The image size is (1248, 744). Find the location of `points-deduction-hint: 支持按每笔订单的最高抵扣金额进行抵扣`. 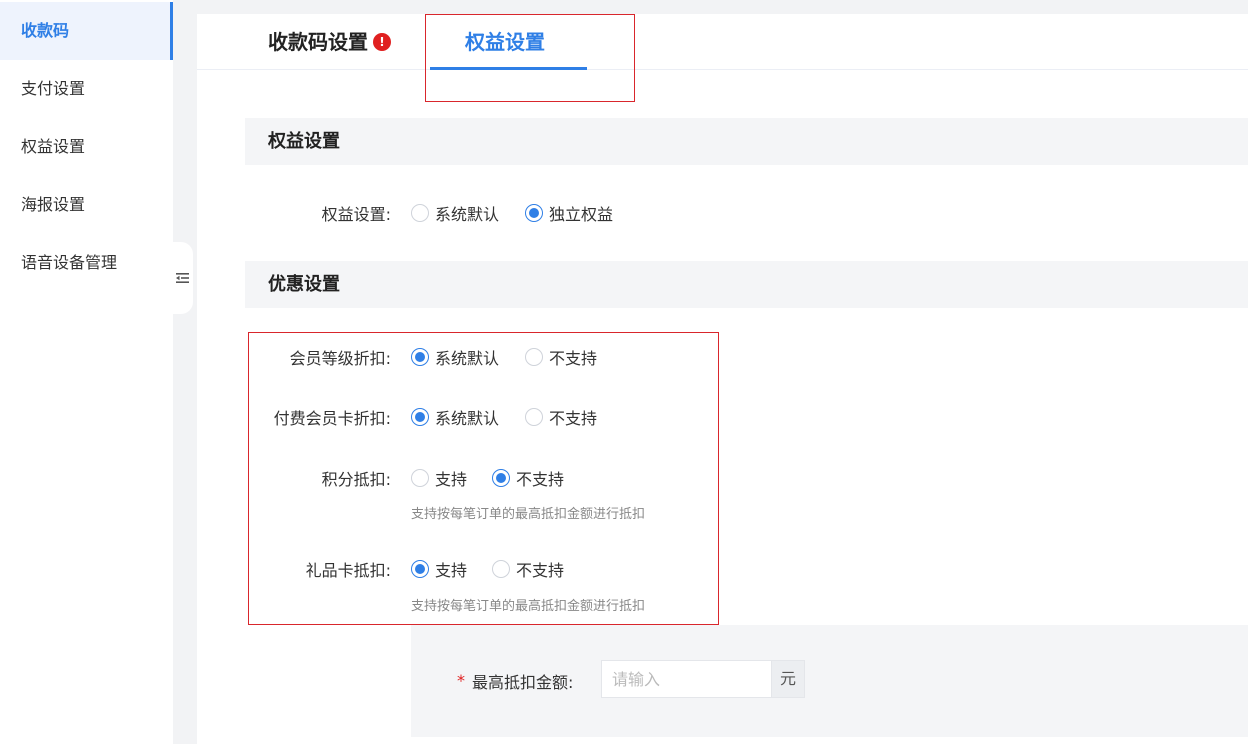

points-deduction-hint: 支持按每笔订单的最高抵扣金额进行抵扣 is located at coordinates (528, 514).